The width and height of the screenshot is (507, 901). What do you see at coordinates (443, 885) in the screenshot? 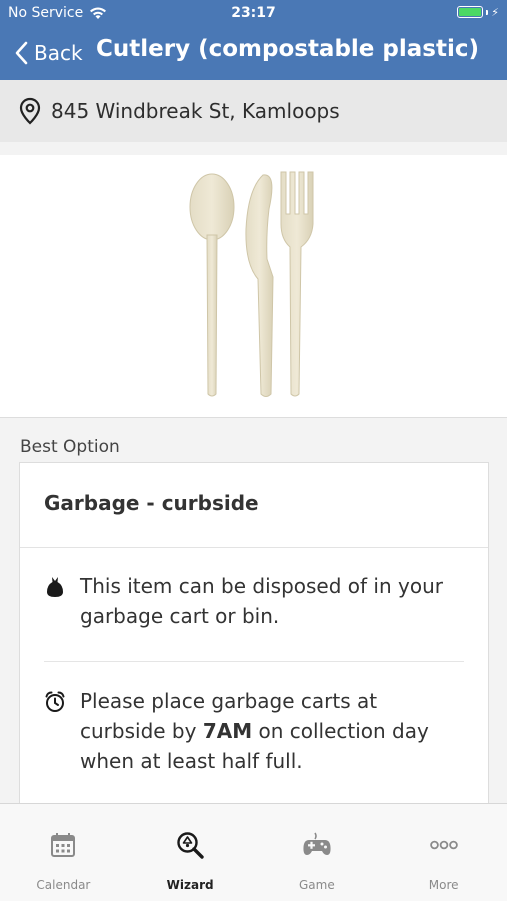
I see `tab-label: More` at bounding box center [443, 885].